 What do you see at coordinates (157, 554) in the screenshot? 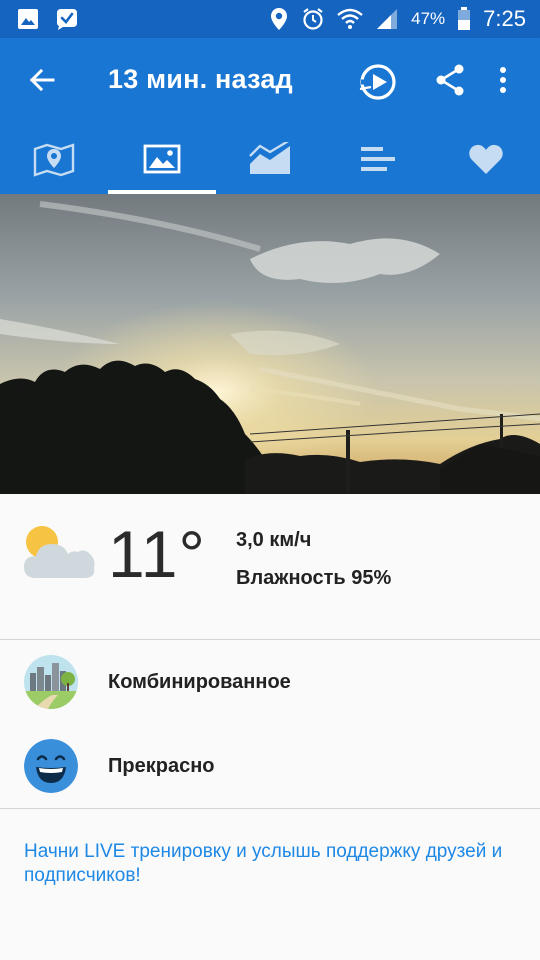
I see `temperature: 11°` at bounding box center [157, 554].